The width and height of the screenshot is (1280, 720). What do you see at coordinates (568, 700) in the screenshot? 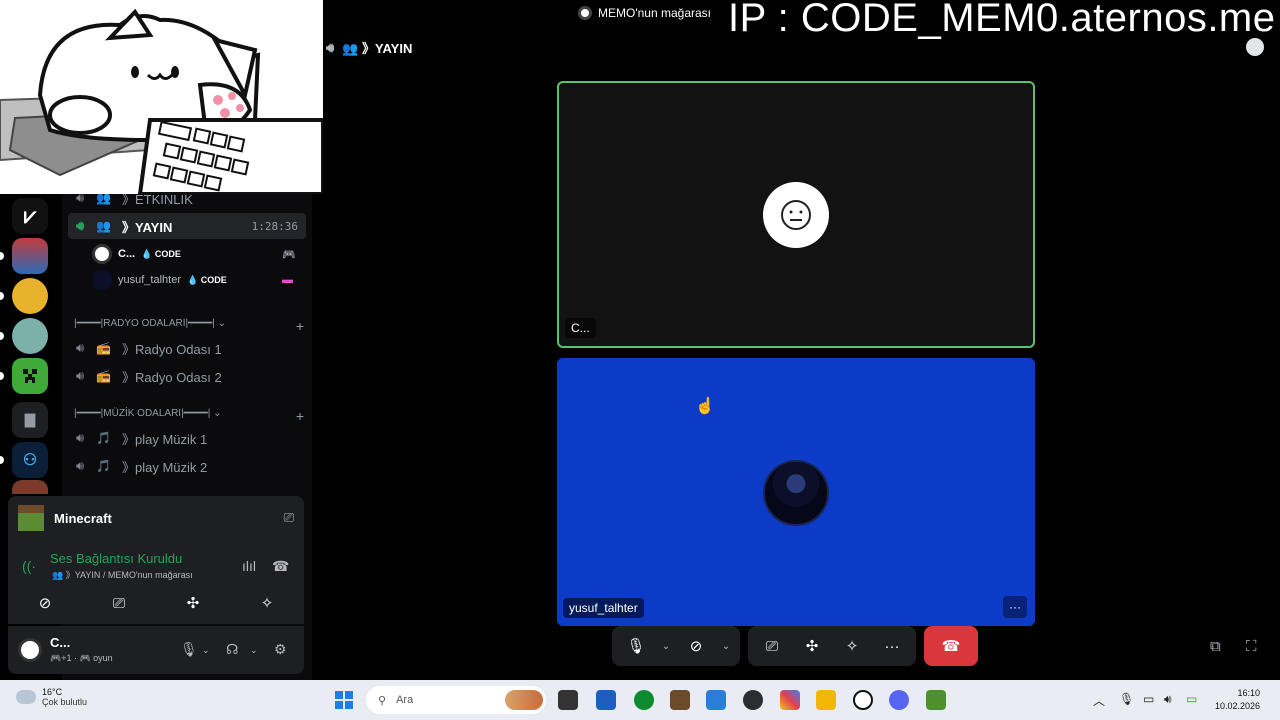
I see `task-view-icon` at bounding box center [568, 700].